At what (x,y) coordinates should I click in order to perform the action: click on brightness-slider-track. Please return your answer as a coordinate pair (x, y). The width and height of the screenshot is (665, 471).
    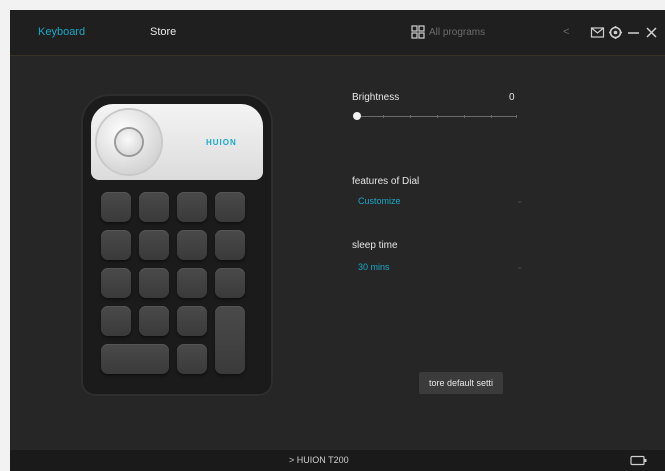
    Looking at the image, I should click on (437, 116).